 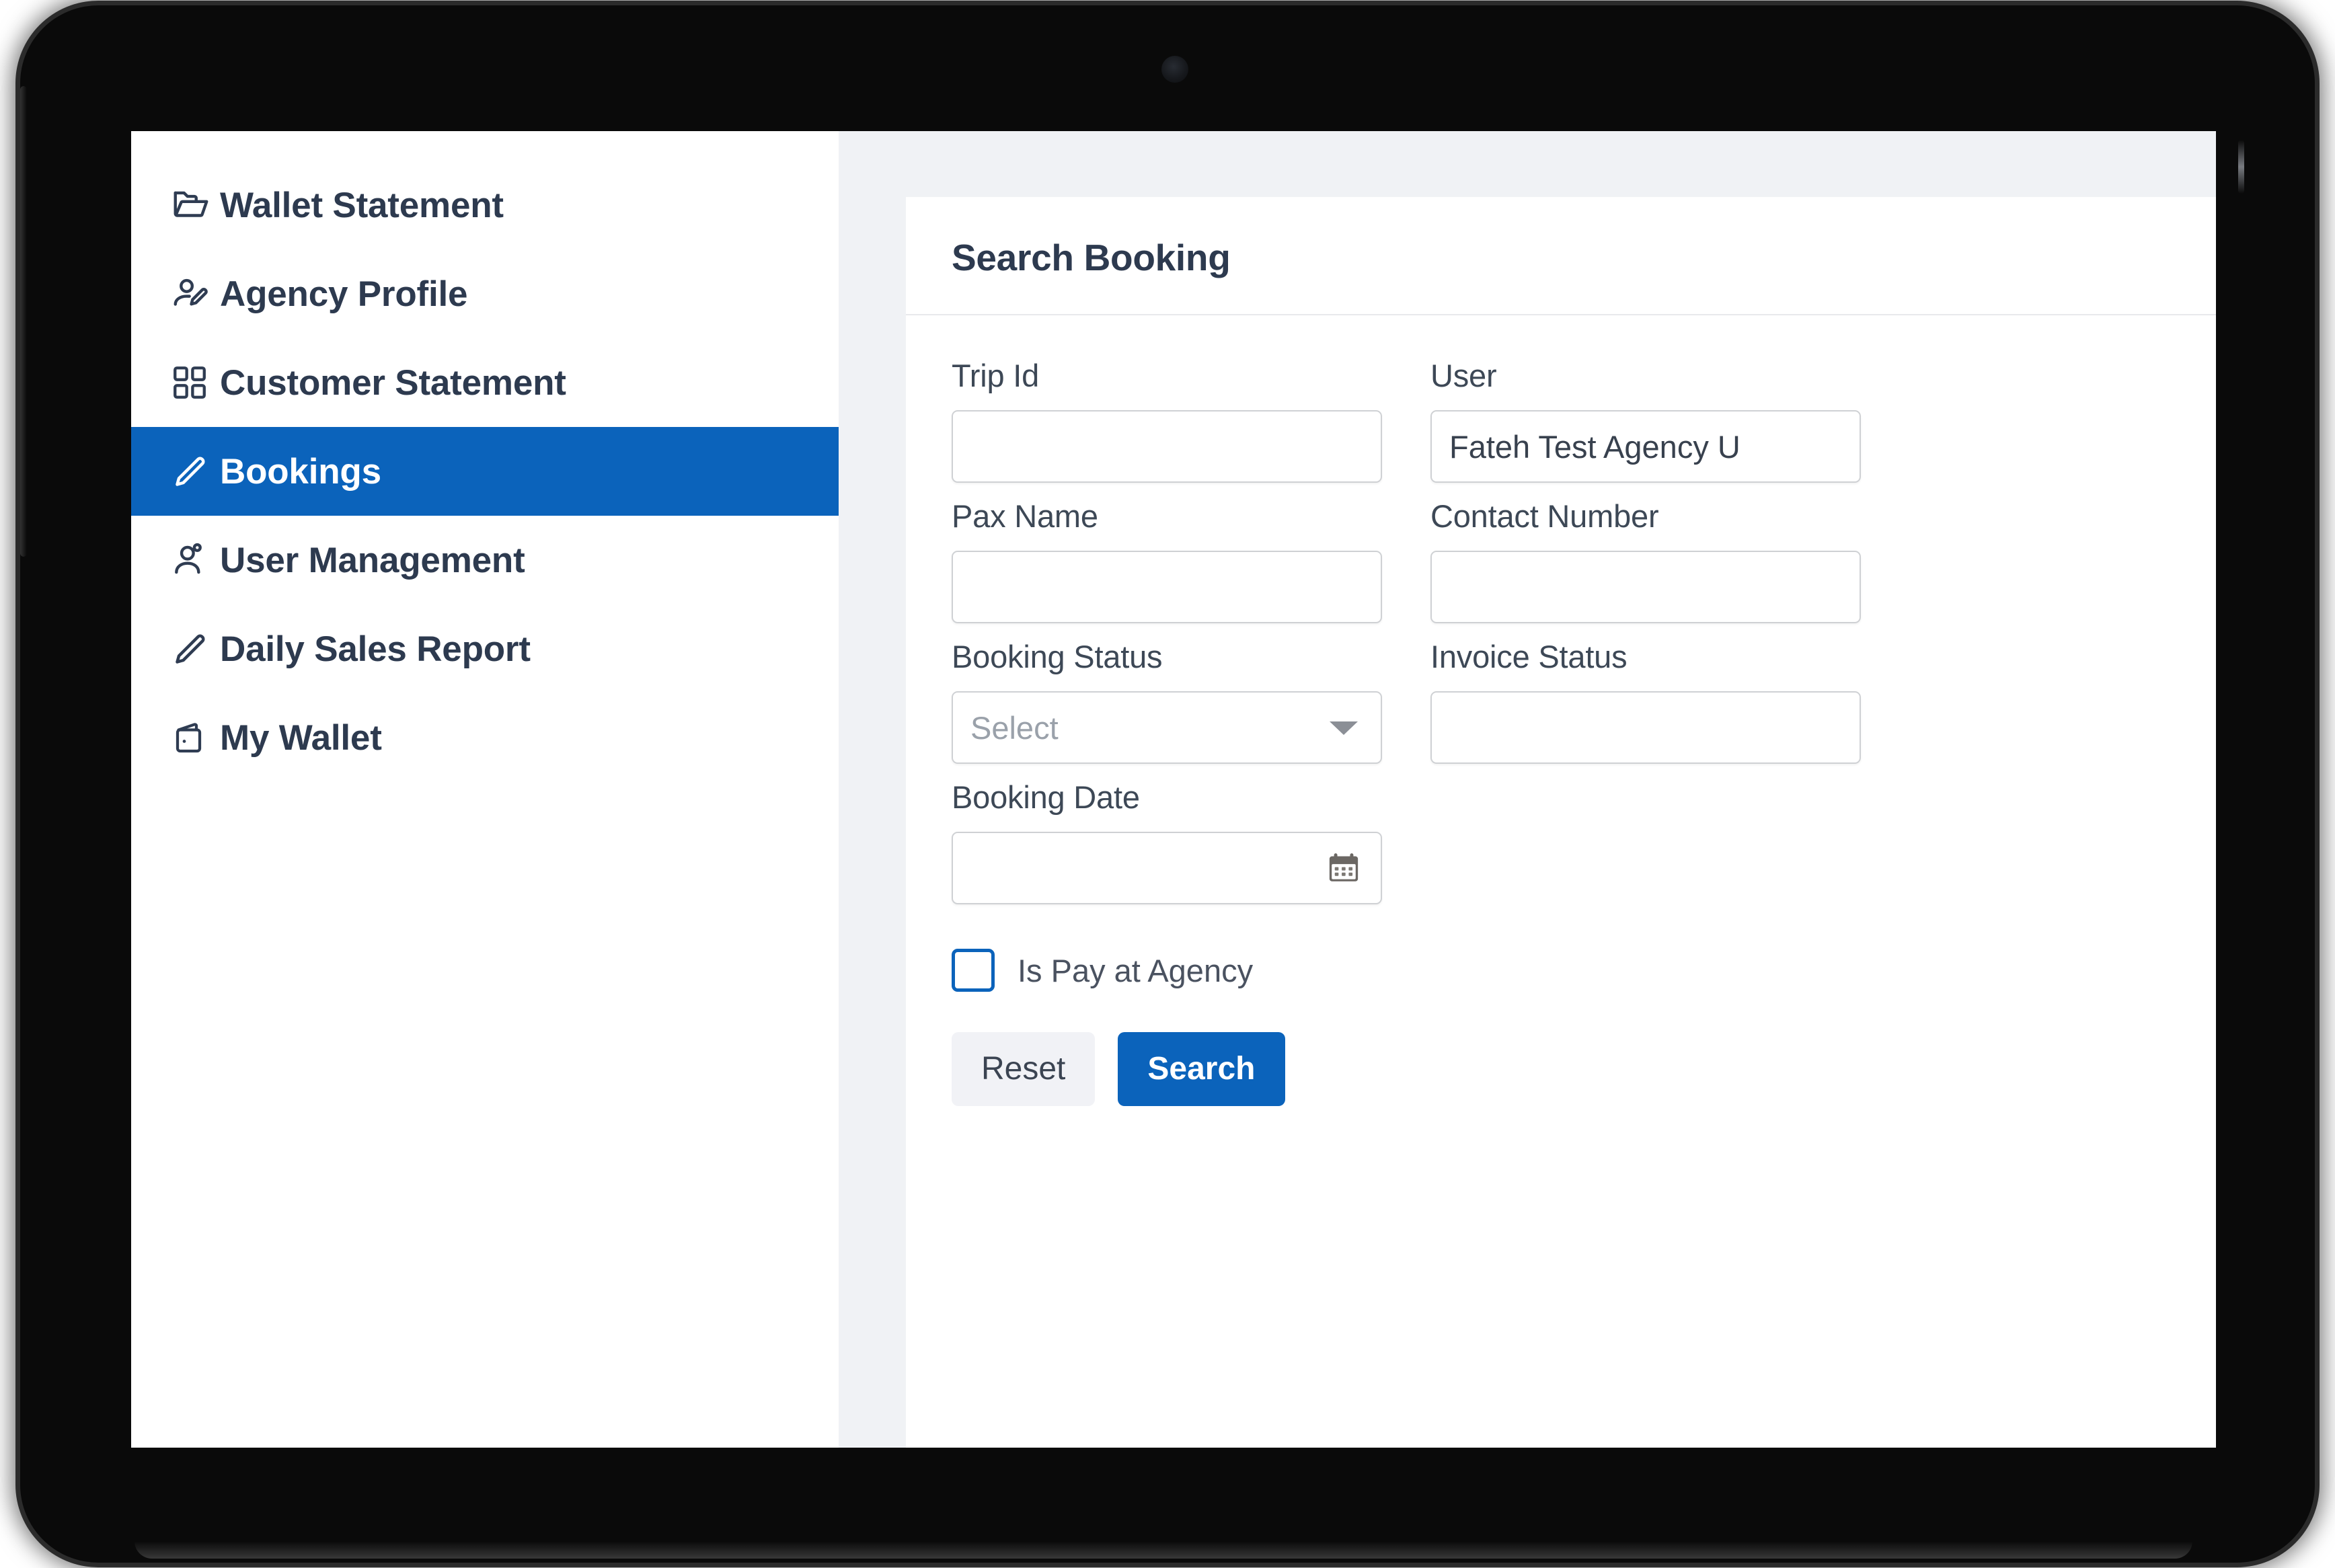 What do you see at coordinates (1167, 587) in the screenshot?
I see `pax-name-input` at bounding box center [1167, 587].